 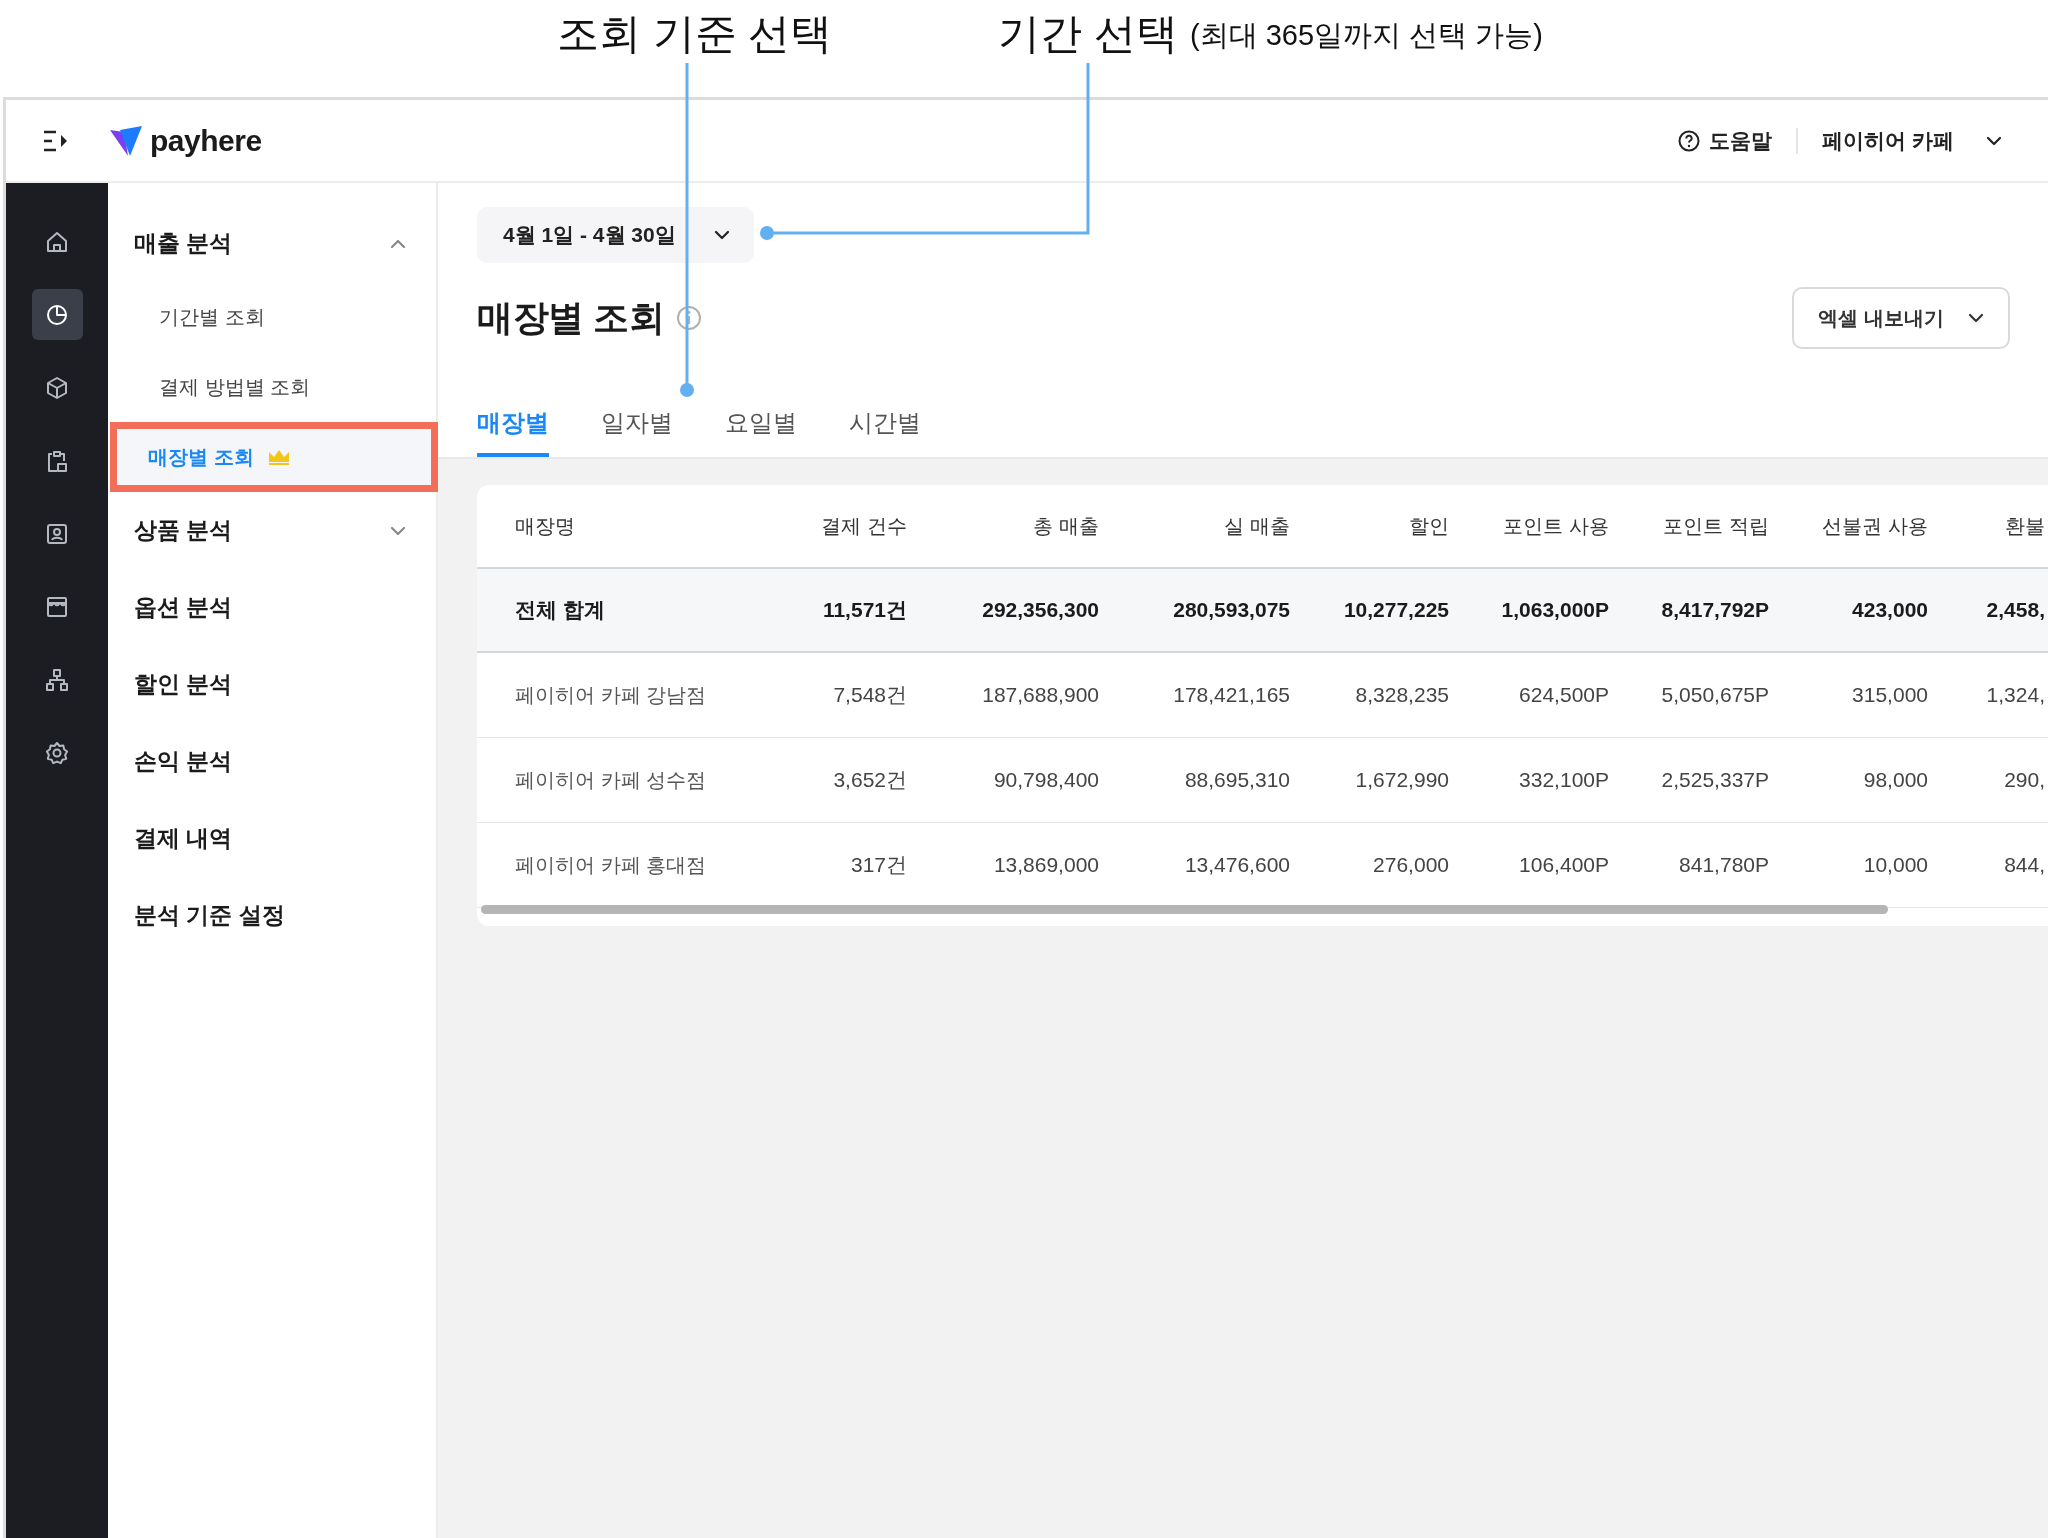 I want to click on page-title: 매장별 조회, so click(x=570, y=317).